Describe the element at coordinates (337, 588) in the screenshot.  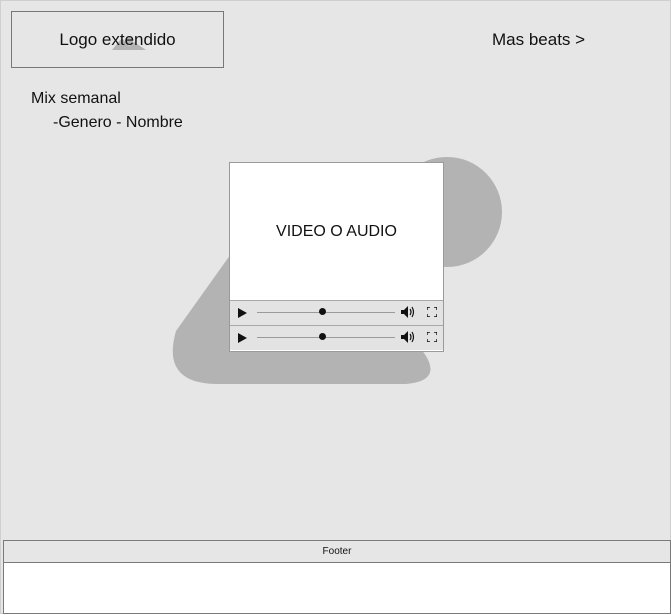
I see `footer-content` at that location.